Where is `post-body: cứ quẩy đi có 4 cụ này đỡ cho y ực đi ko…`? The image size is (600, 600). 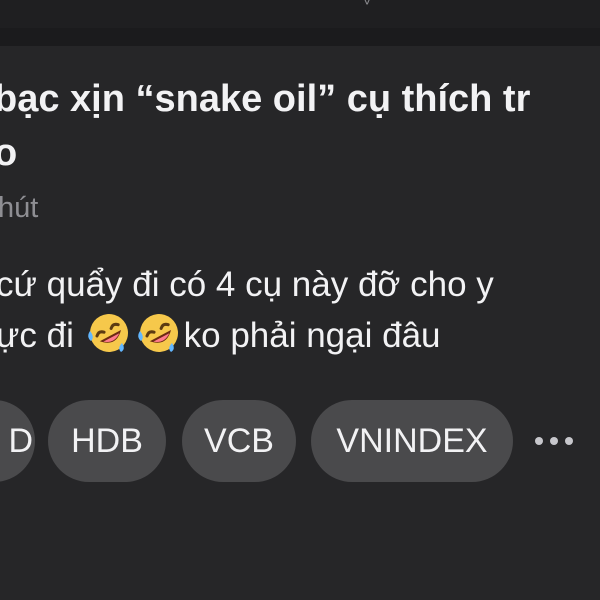
post-body: cứ quẩy đi có 4 cụ này đỡ cho y ực đi ko… is located at coordinates (247, 310).